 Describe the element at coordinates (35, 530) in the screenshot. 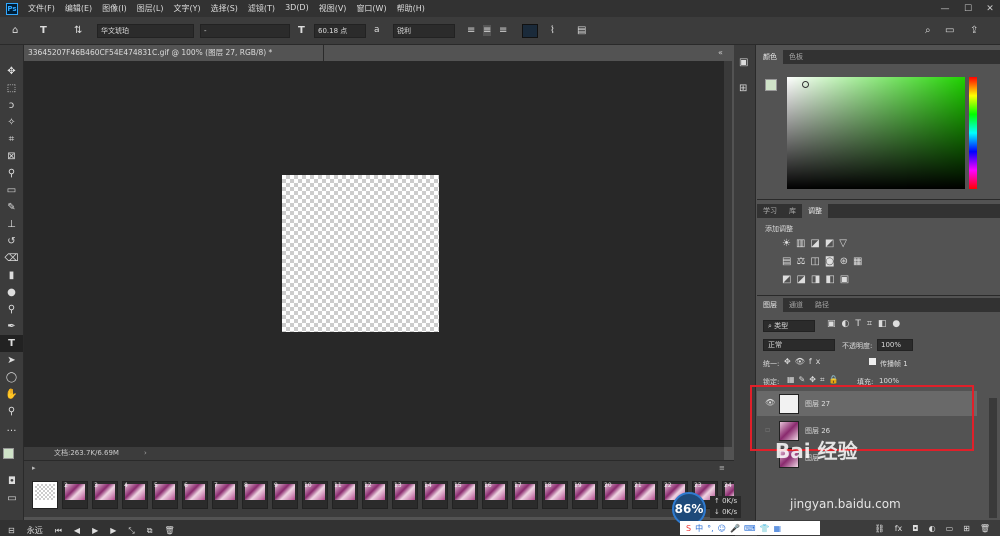

I see `loop-select: 永远` at that location.